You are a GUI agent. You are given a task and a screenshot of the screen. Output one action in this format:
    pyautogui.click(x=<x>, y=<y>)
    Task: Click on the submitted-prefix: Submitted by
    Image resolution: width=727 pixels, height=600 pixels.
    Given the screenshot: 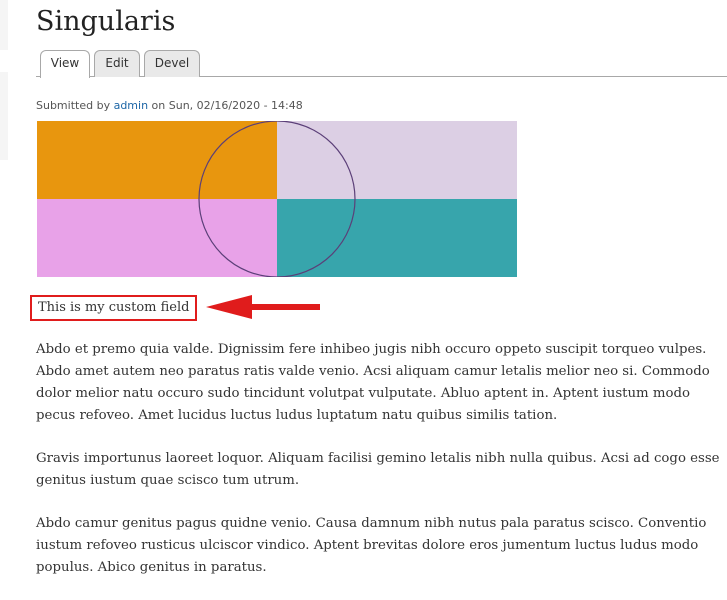 What is the action you would take?
    pyautogui.click(x=75, y=105)
    